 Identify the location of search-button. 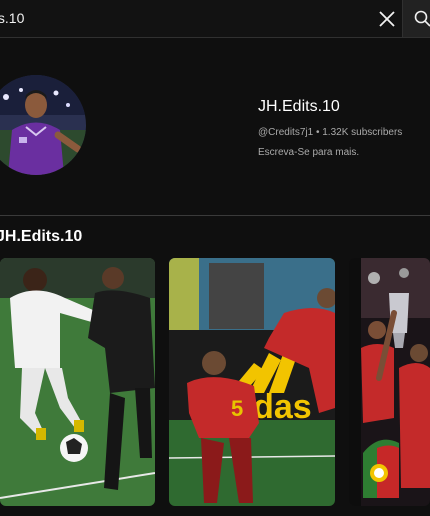
(416, 19).